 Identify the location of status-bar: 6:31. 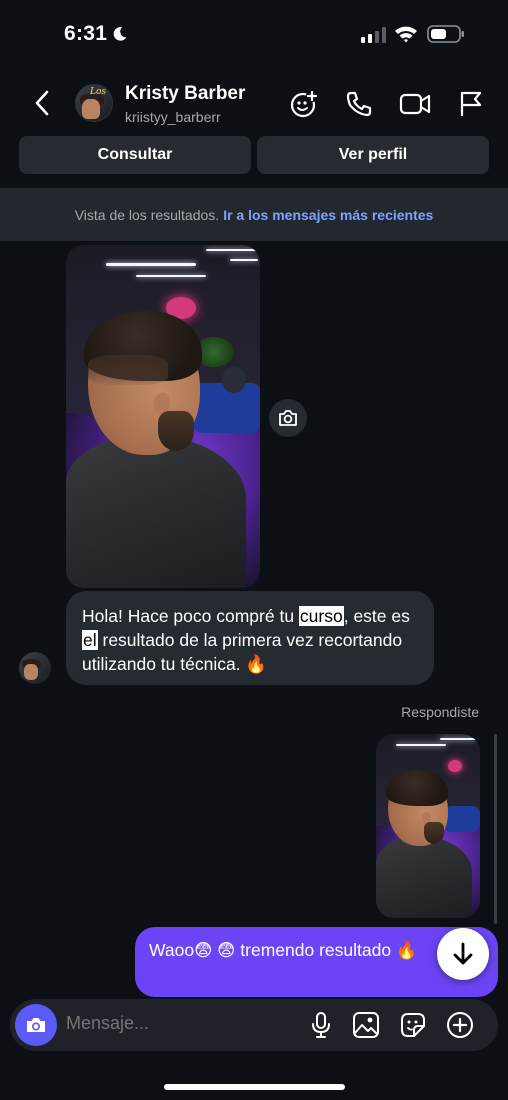
(254, 33).